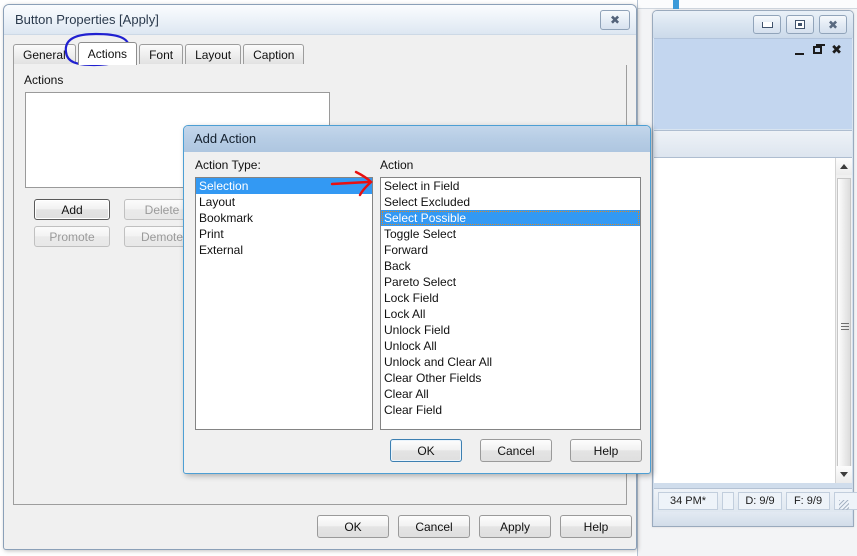 The height and width of the screenshot is (556, 857). What do you see at coordinates (284, 218) in the screenshot?
I see `action-type-item: Bookmark` at bounding box center [284, 218].